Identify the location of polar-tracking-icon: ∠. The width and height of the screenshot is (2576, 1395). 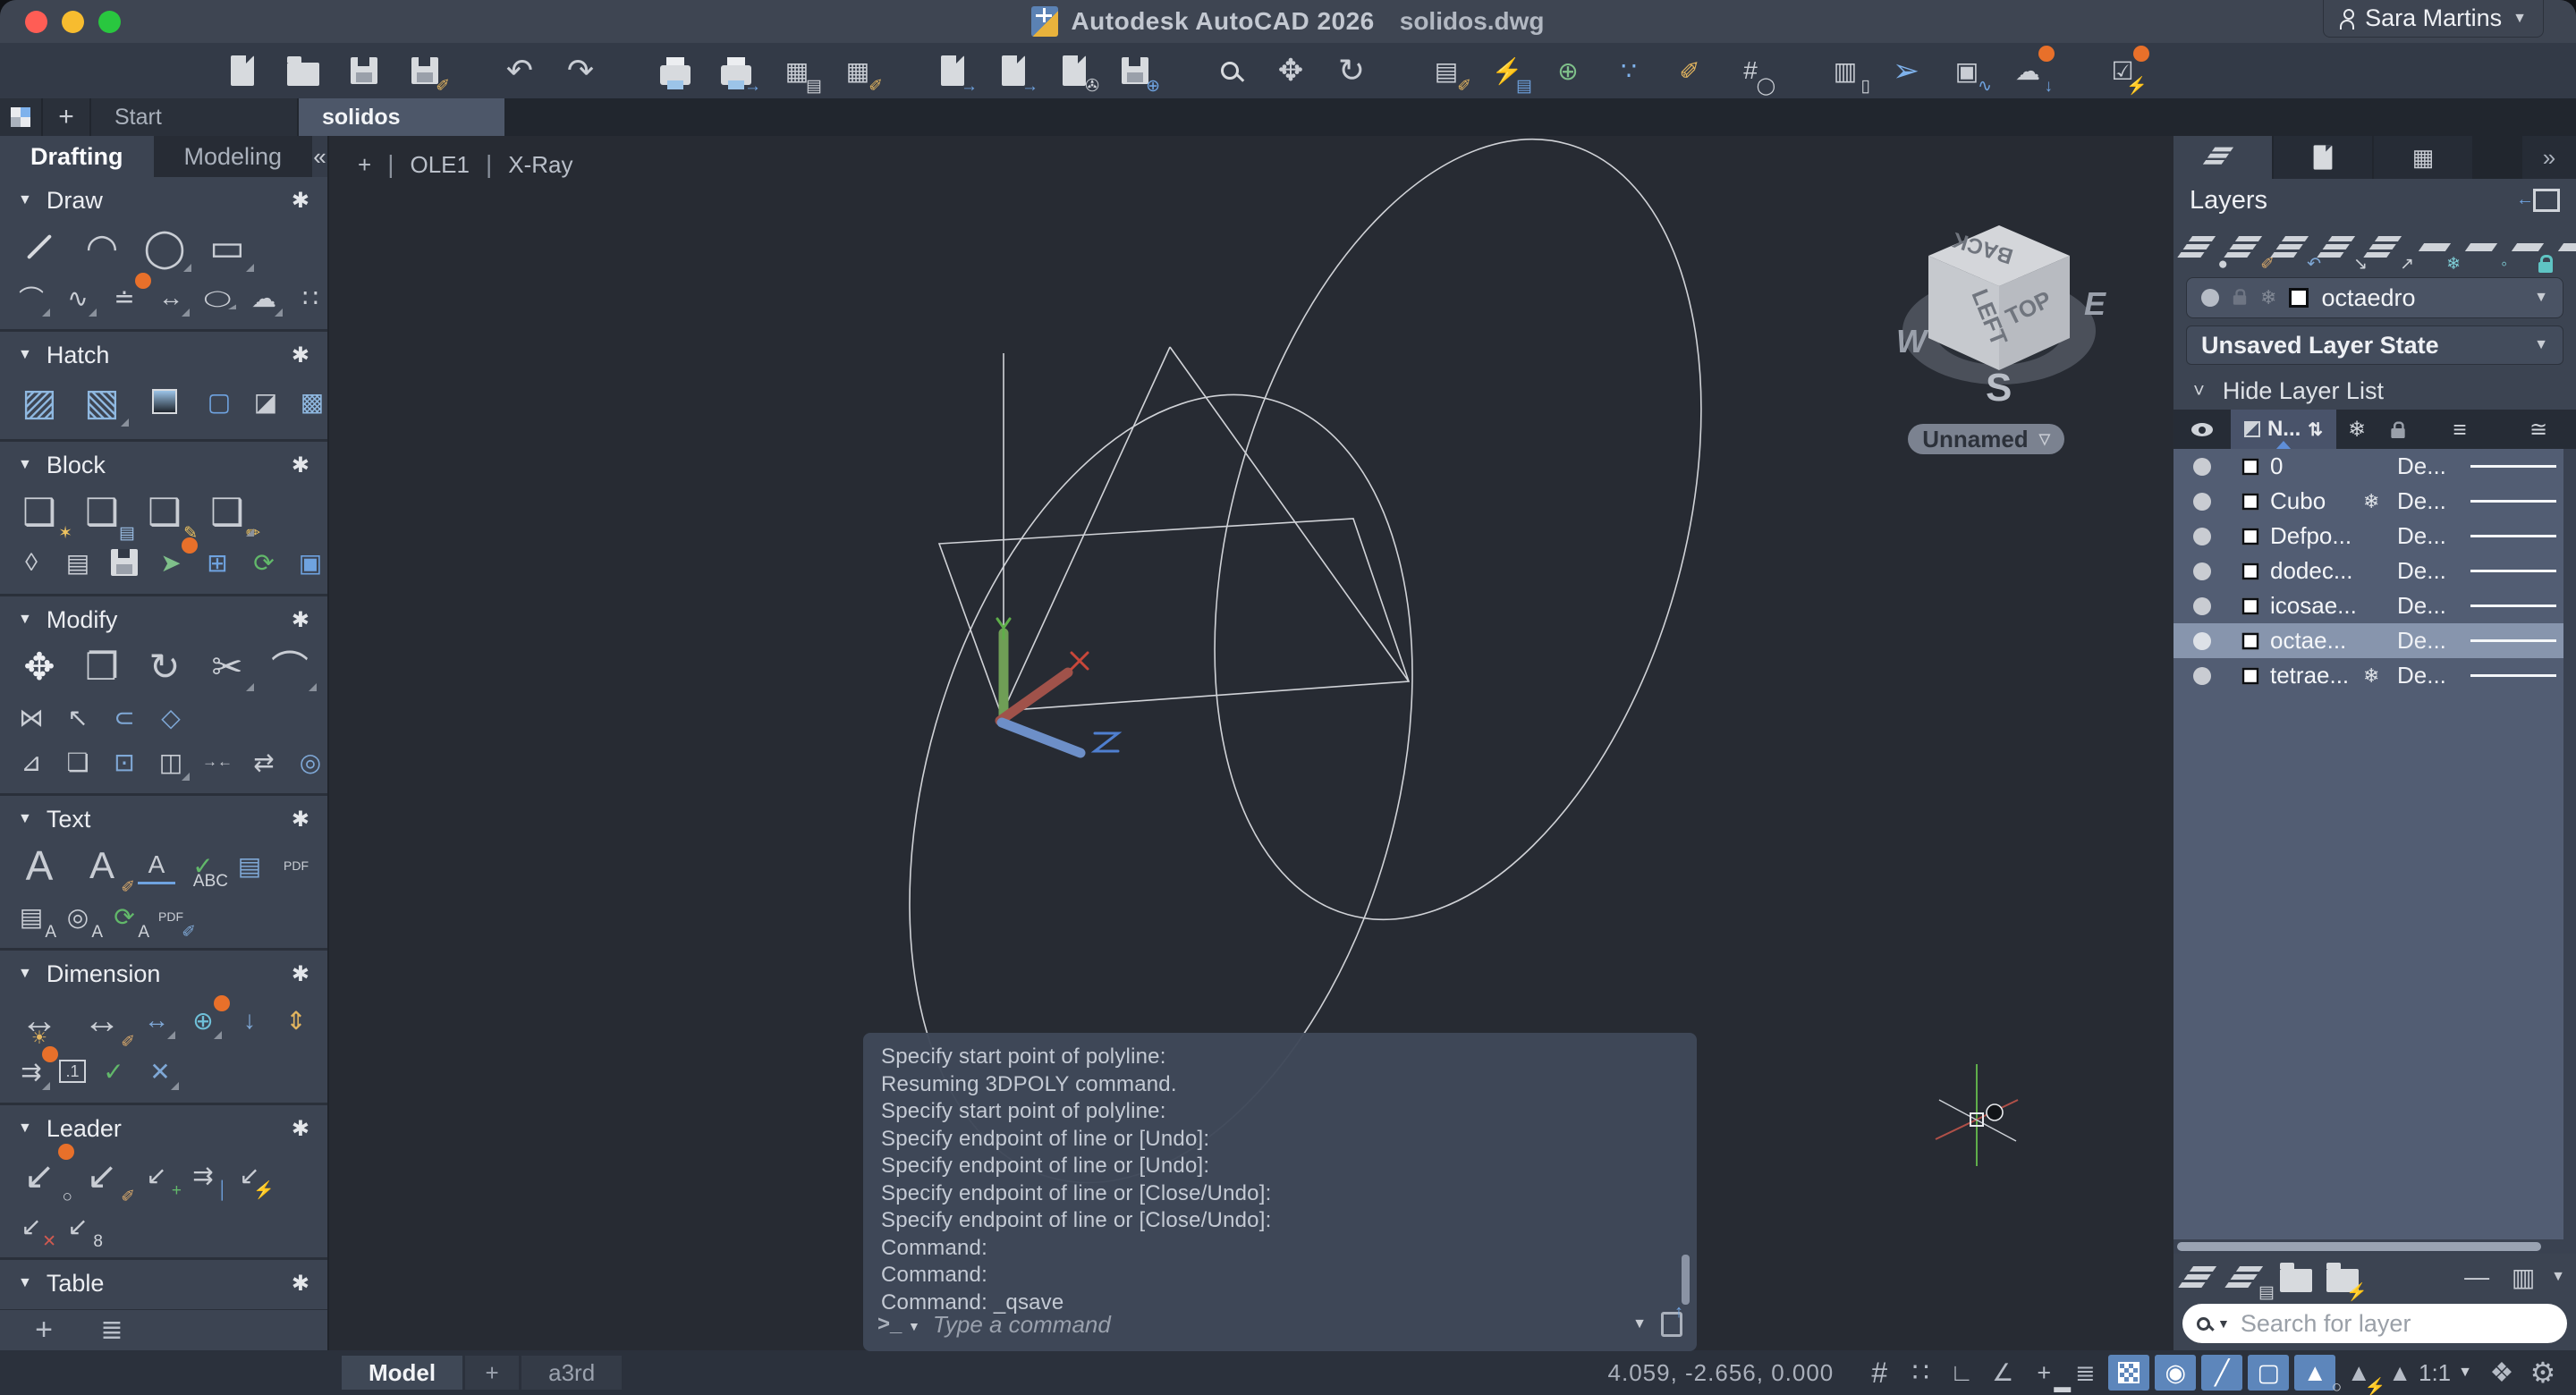
(2002, 1373).